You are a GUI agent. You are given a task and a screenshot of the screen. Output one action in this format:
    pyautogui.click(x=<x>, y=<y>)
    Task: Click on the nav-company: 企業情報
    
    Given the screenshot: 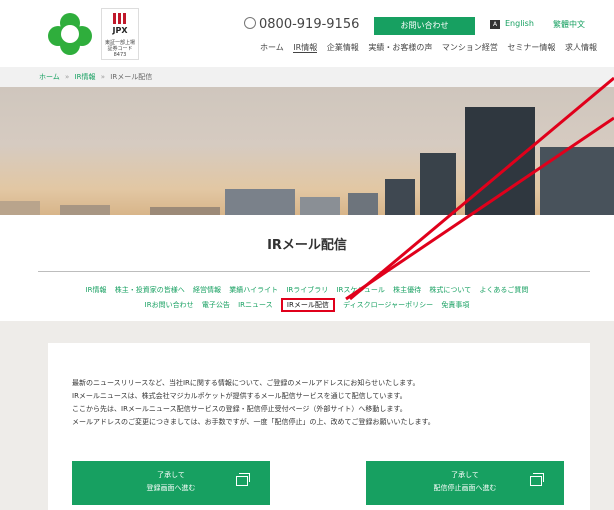 What is the action you would take?
    pyautogui.click(x=343, y=47)
    